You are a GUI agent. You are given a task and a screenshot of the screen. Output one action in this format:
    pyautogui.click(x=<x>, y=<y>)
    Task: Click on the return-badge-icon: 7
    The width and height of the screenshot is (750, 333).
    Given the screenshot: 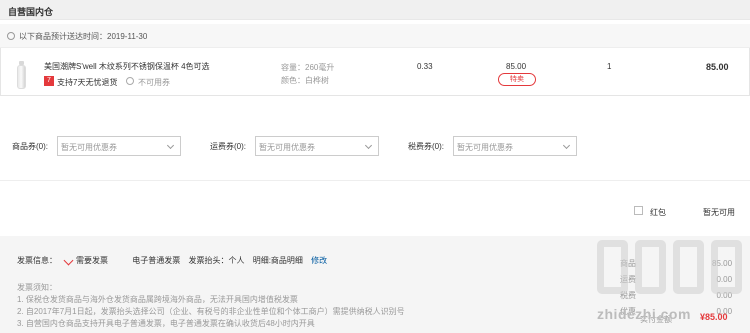 What is the action you would take?
    pyautogui.click(x=49, y=81)
    